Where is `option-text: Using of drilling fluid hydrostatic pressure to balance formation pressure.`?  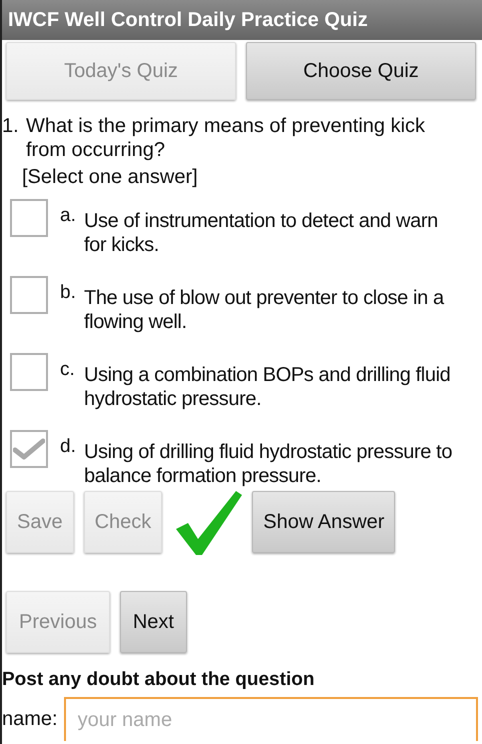
option-text: Using of drilling fluid hydrostatic pressure to balance formation pressure. is located at coordinates (269, 464).